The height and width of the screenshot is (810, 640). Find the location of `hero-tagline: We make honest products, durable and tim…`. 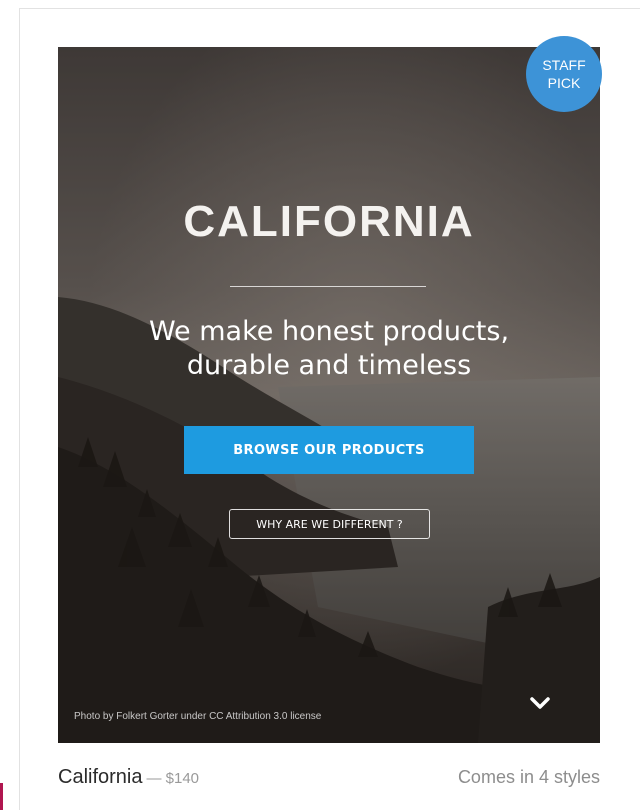

hero-tagline: We make honest products, durable and tim… is located at coordinates (329, 349).